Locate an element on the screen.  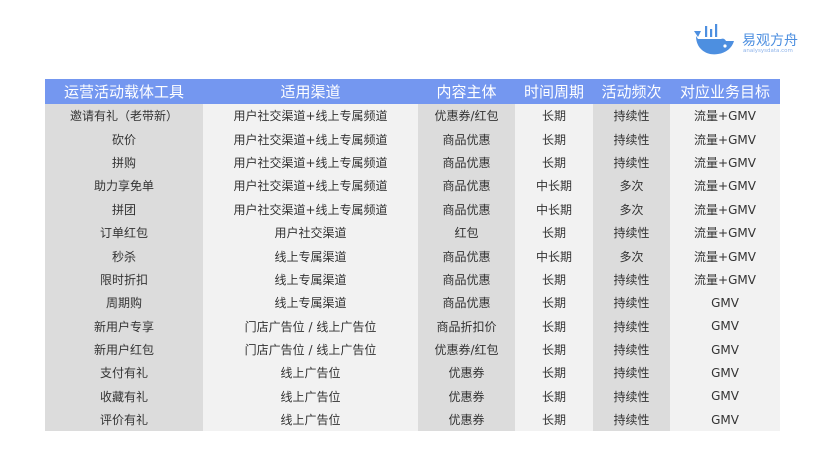
cell-content: 红包 is located at coordinates (466, 232).